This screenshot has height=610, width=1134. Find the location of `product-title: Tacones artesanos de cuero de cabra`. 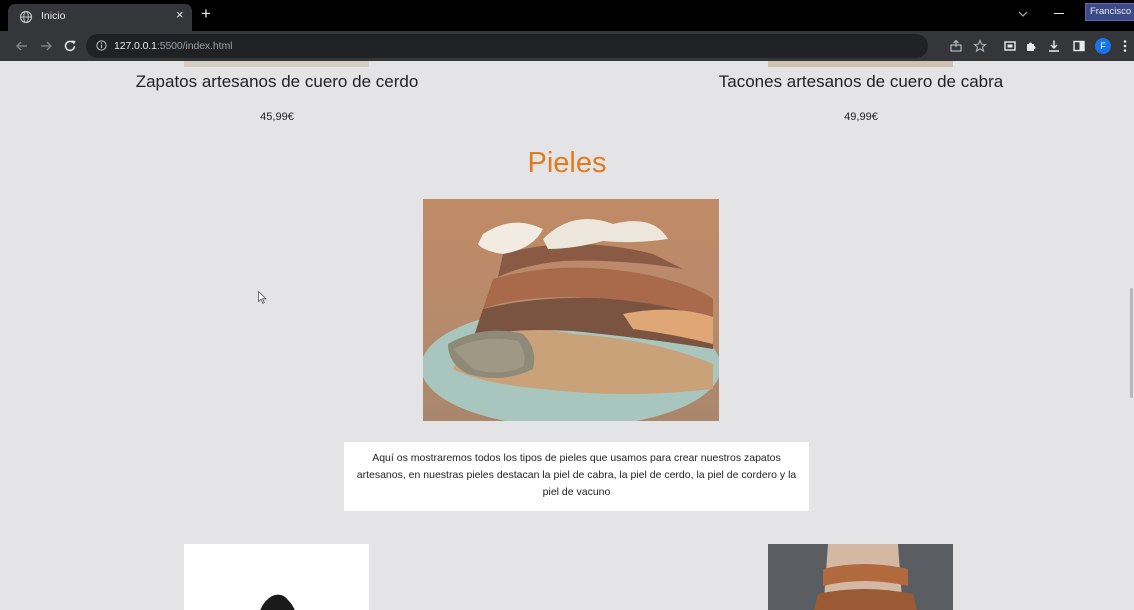

product-title: Tacones artesanos de cuero de cabra is located at coordinates (861, 81).